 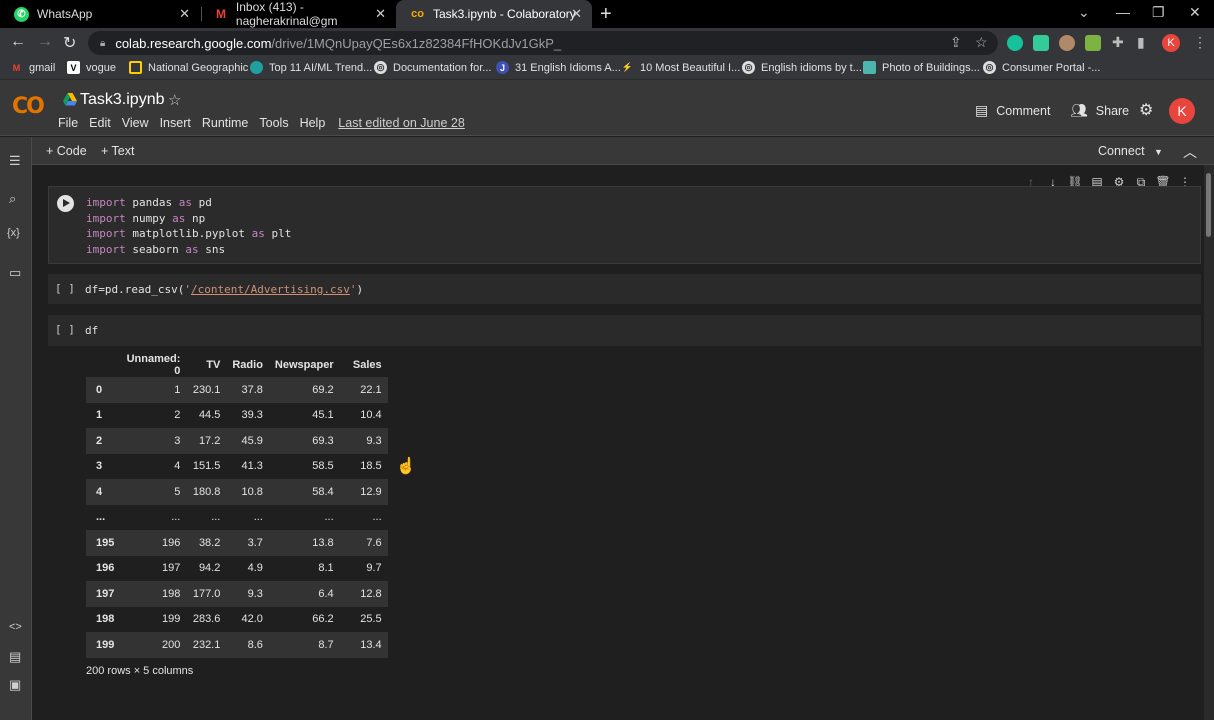 I want to click on tab-search-icon: ⌄, so click(x=1084, y=12).